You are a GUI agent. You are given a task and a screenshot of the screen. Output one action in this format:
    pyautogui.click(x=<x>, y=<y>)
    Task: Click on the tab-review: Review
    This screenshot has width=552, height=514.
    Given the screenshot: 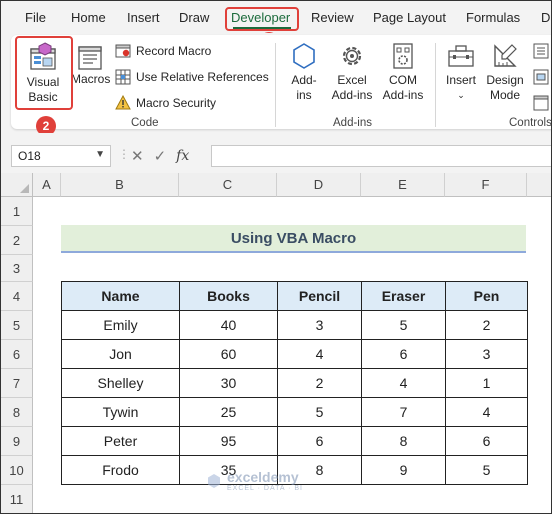 What is the action you would take?
    pyautogui.click(x=332, y=17)
    